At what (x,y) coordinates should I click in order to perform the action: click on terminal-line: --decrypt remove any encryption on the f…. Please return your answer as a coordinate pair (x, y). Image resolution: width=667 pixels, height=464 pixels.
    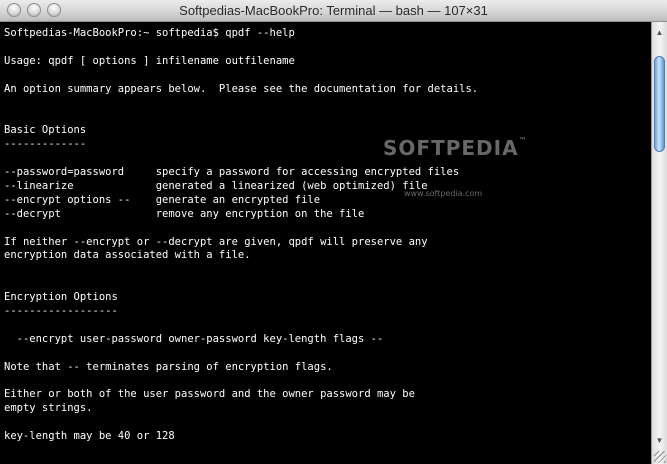
    Looking at the image, I should click on (184, 213).